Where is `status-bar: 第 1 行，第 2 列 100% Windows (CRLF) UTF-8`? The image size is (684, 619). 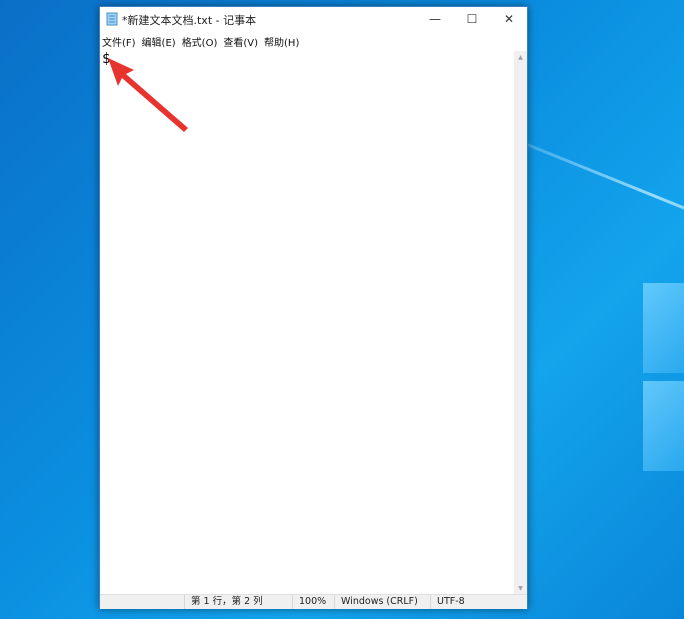 status-bar: 第 1 行，第 2 列 100% Windows (CRLF) UTF-8 is located at coordinates (313, 601).